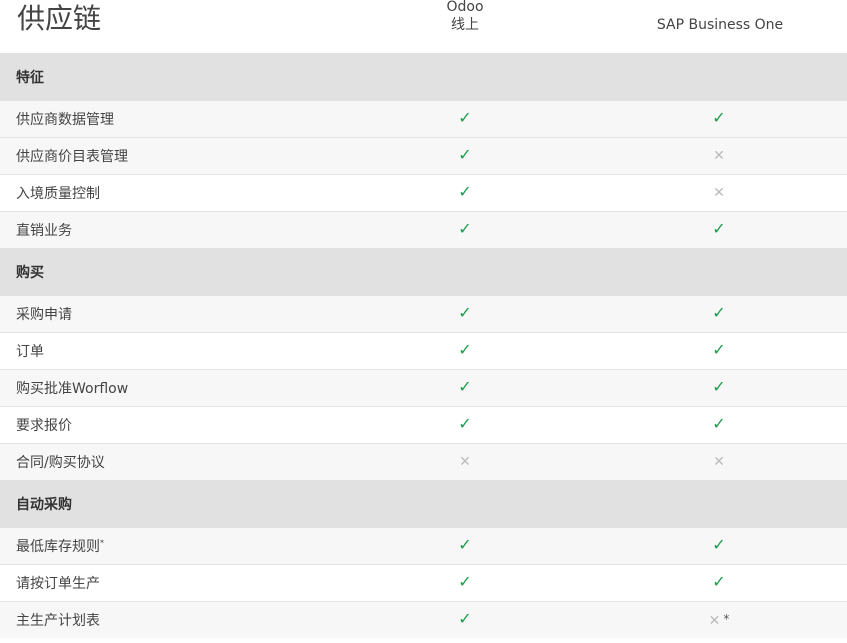 The height and width of the screenshot is (643, 847). I want to click on feature-label: 直销业务, so click(44, 231).